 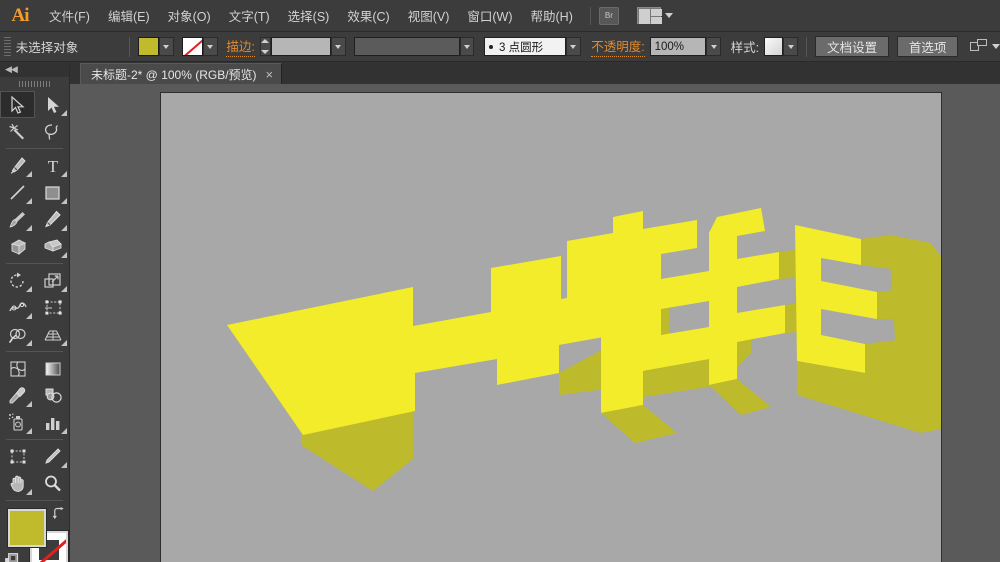 What do you see at coordinates (301, 46) in the screenshot?
I see `stroke-weight-input` at bounding box center [301, 46].